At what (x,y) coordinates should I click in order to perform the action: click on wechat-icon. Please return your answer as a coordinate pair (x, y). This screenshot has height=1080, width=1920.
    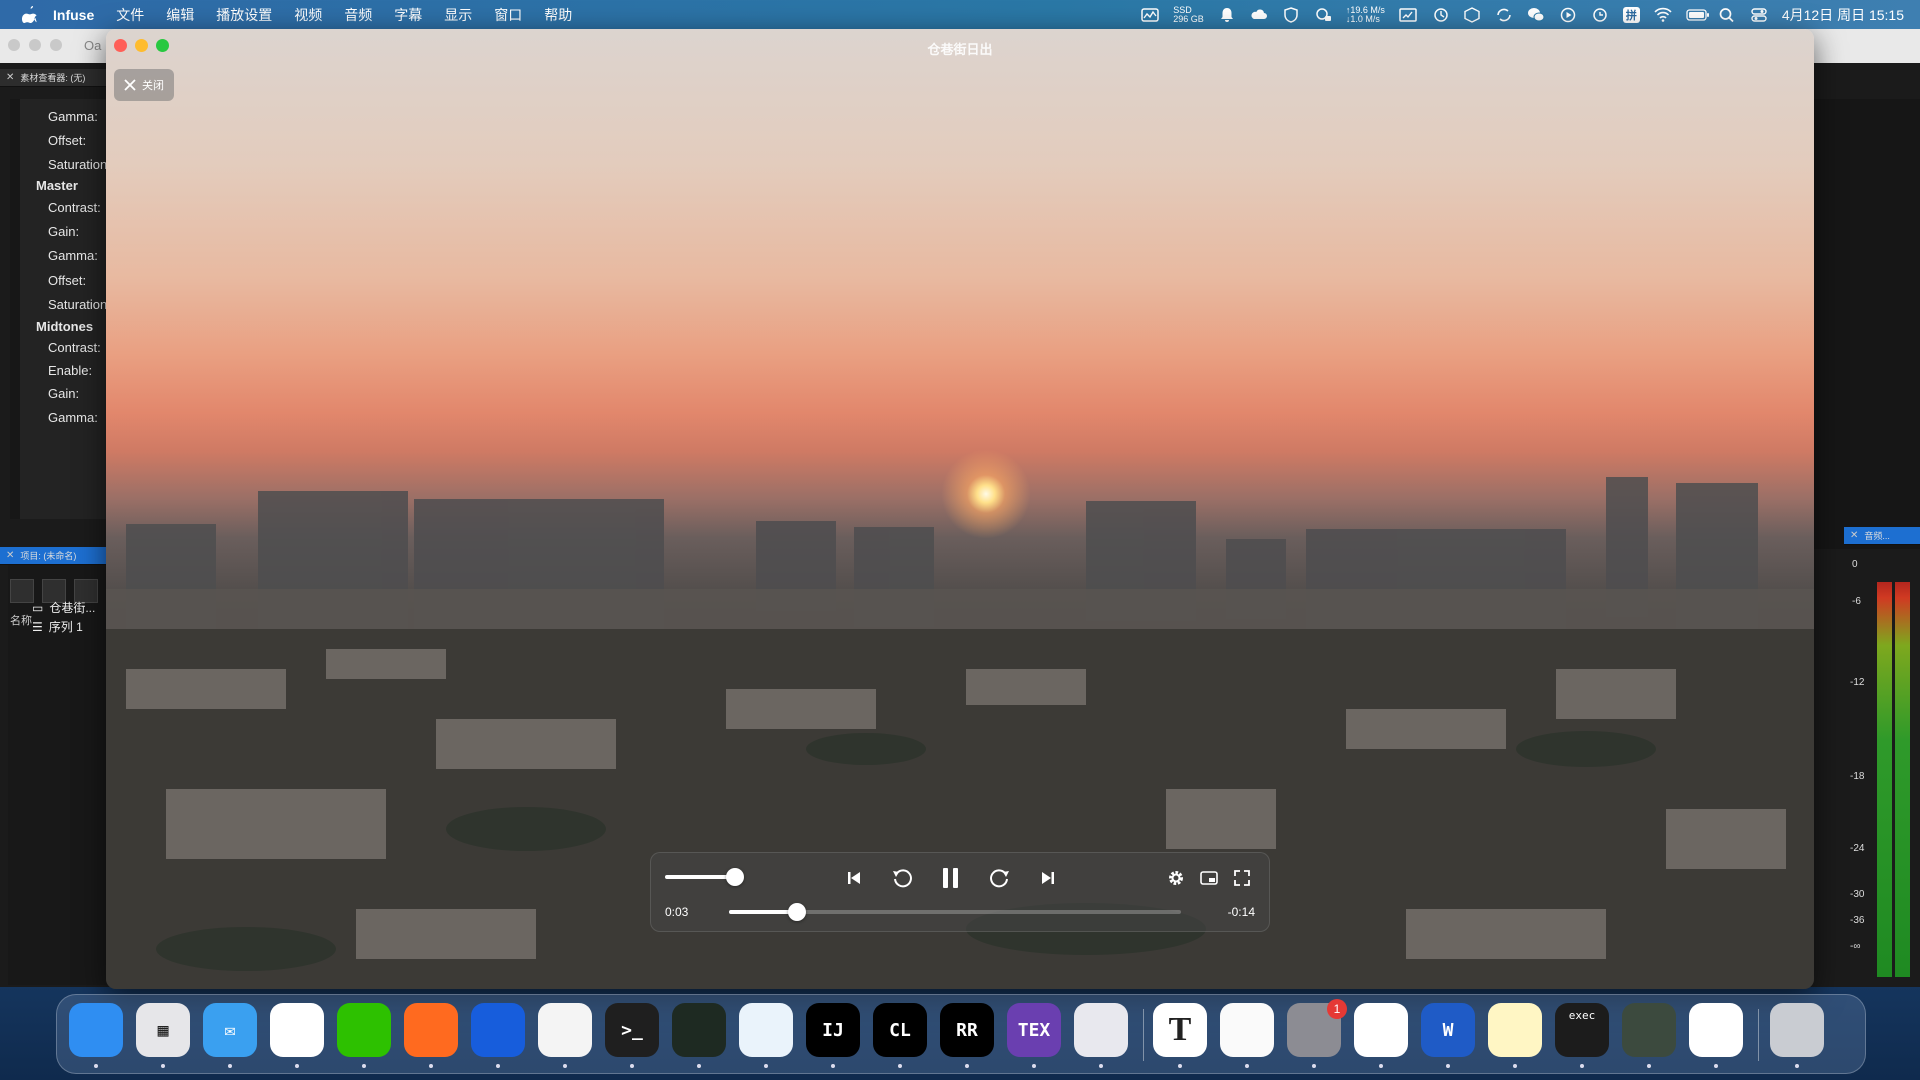
    Looking at the image, I should click on (364, 1030).